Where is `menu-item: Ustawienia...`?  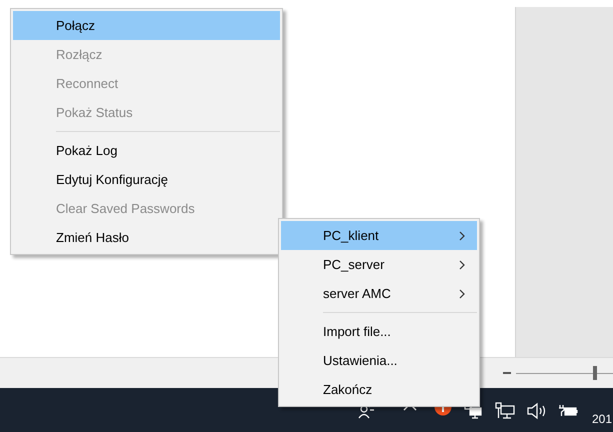
menu-item: Ustawienia... is located at coordinates (379, 360).